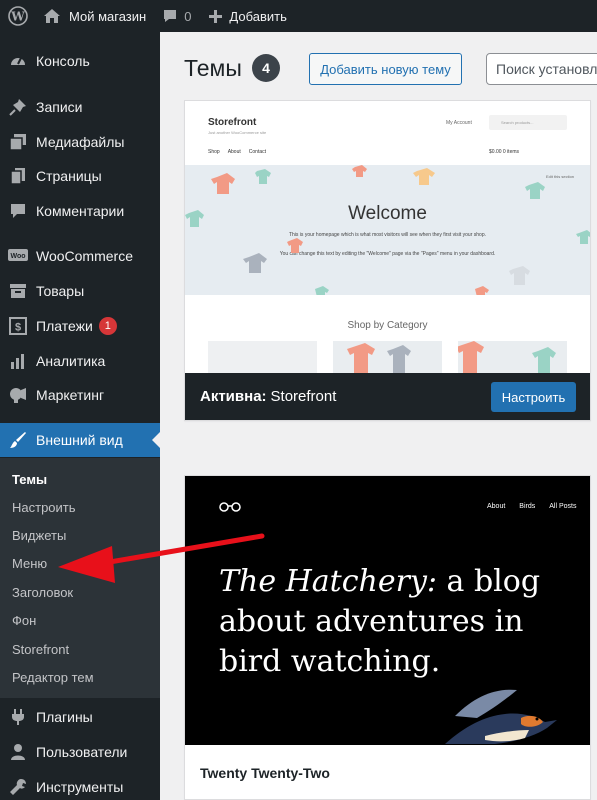 The height and width of the screenshot is (800, 597). Describe the element at coordinates (108, 16) in the screenshot. I see `site-name: Мой магазин` at that location.